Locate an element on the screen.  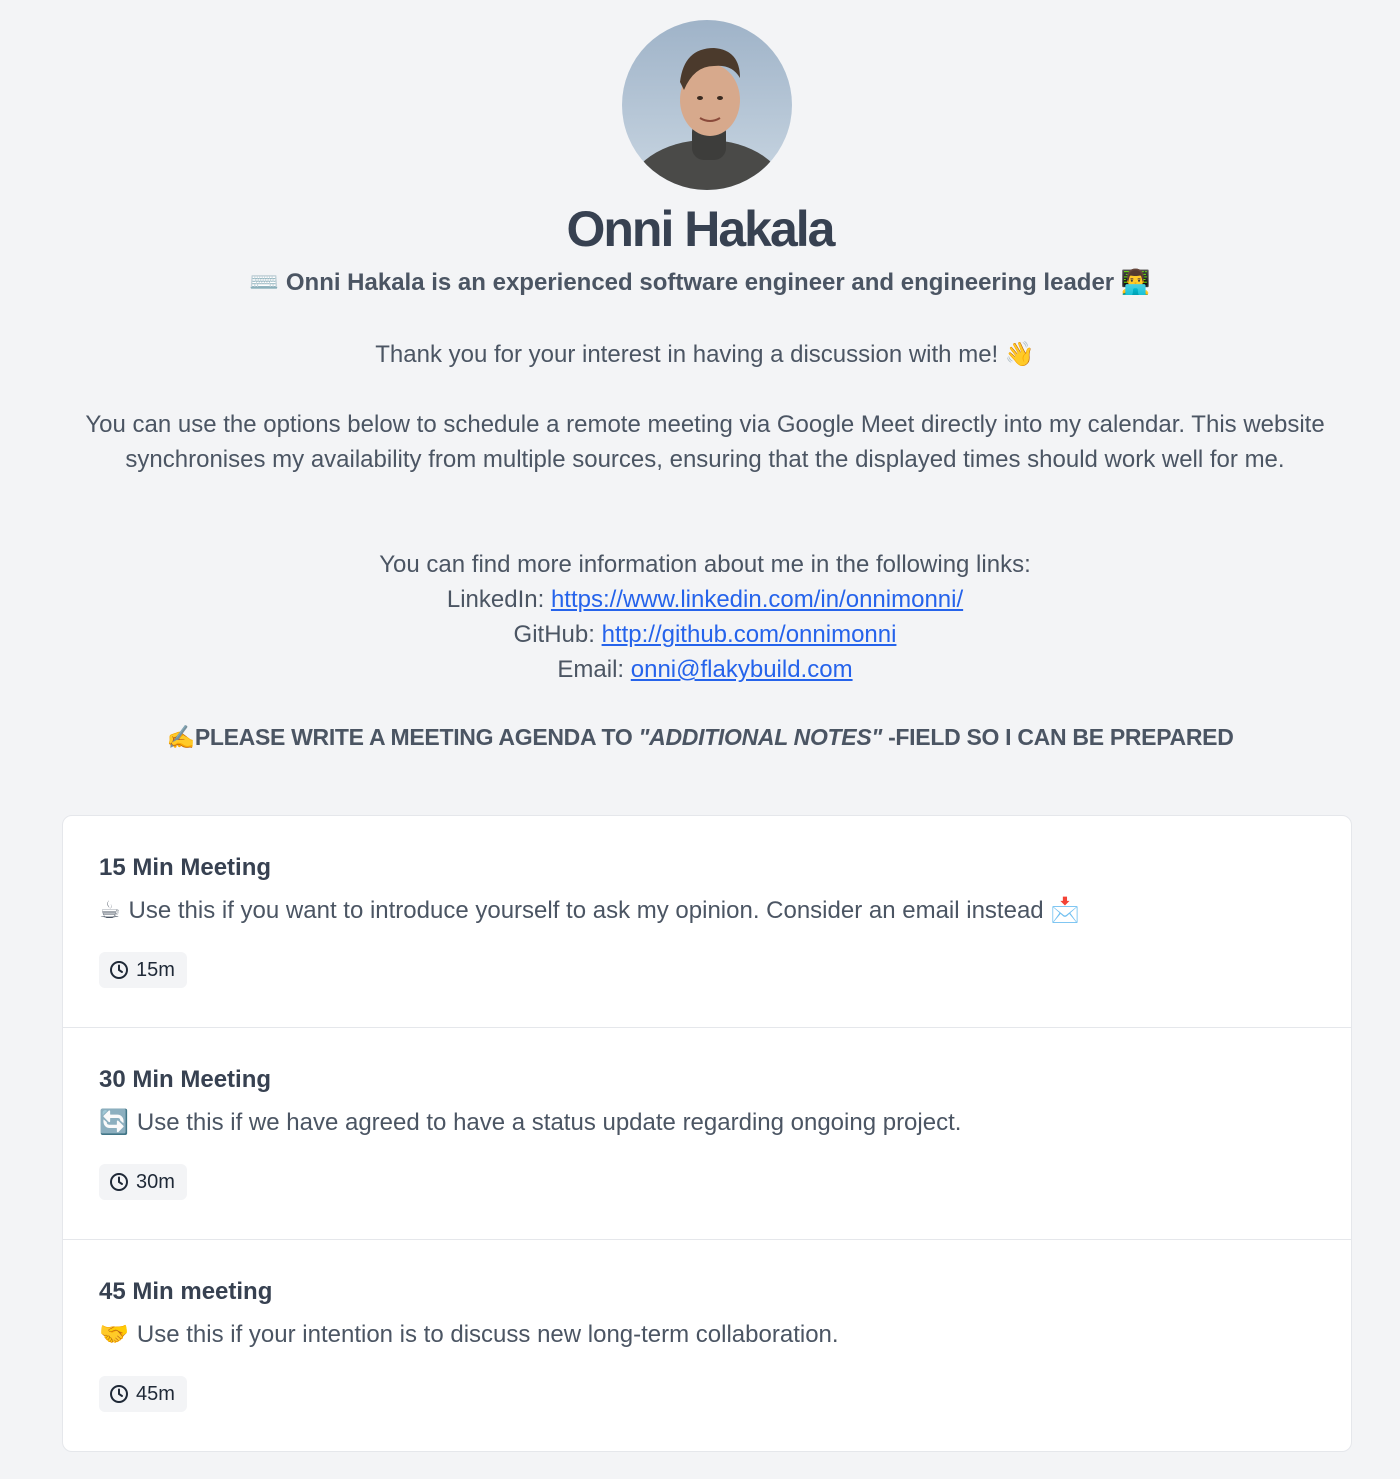
email-label: Email: is located at coordinates (591, 669).